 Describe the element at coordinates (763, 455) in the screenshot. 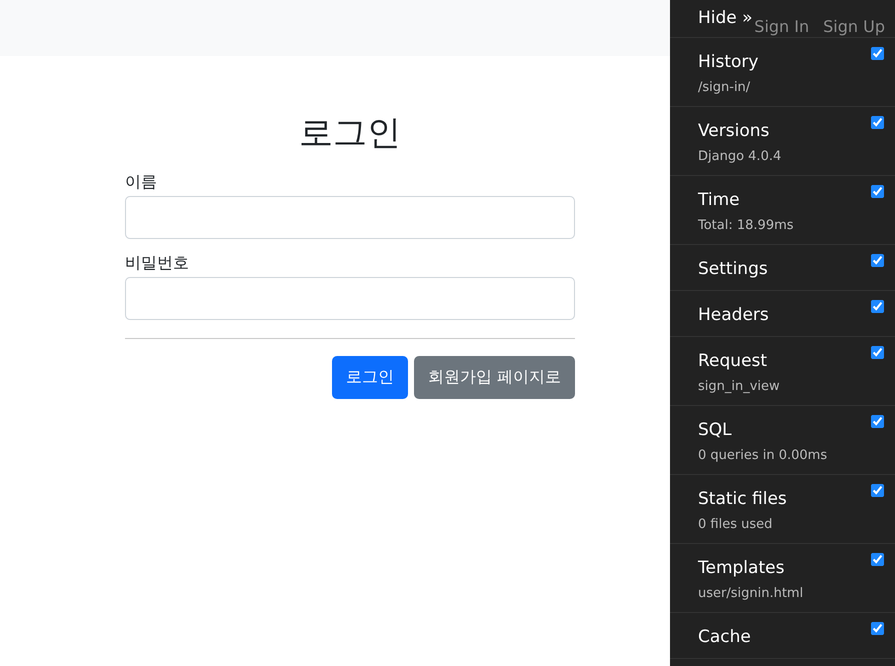

I see `panel-subtitle: 0 queries in 0.00ms` at that location.